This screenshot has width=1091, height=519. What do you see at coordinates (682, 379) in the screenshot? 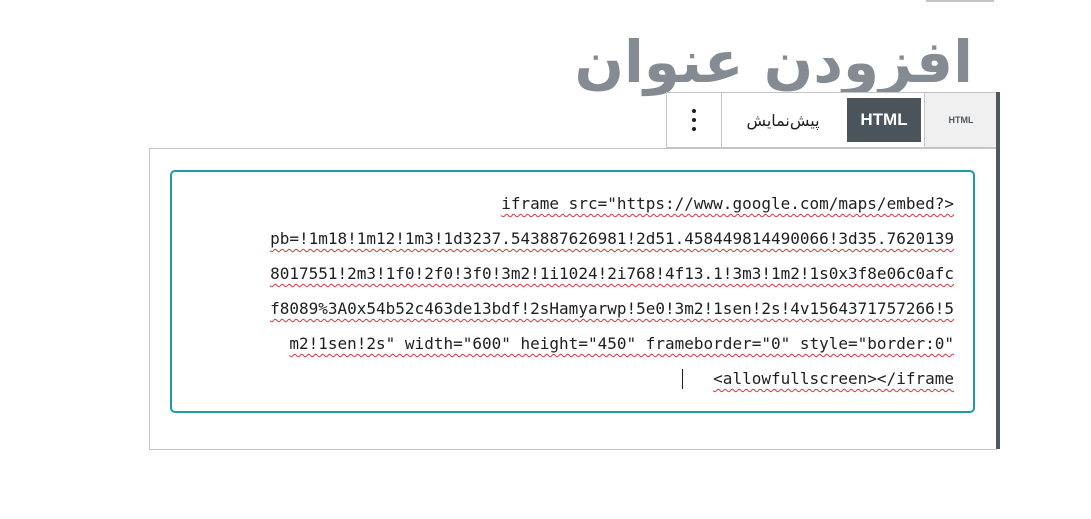
I see `text-cursor` at bounding box center [682, 379].